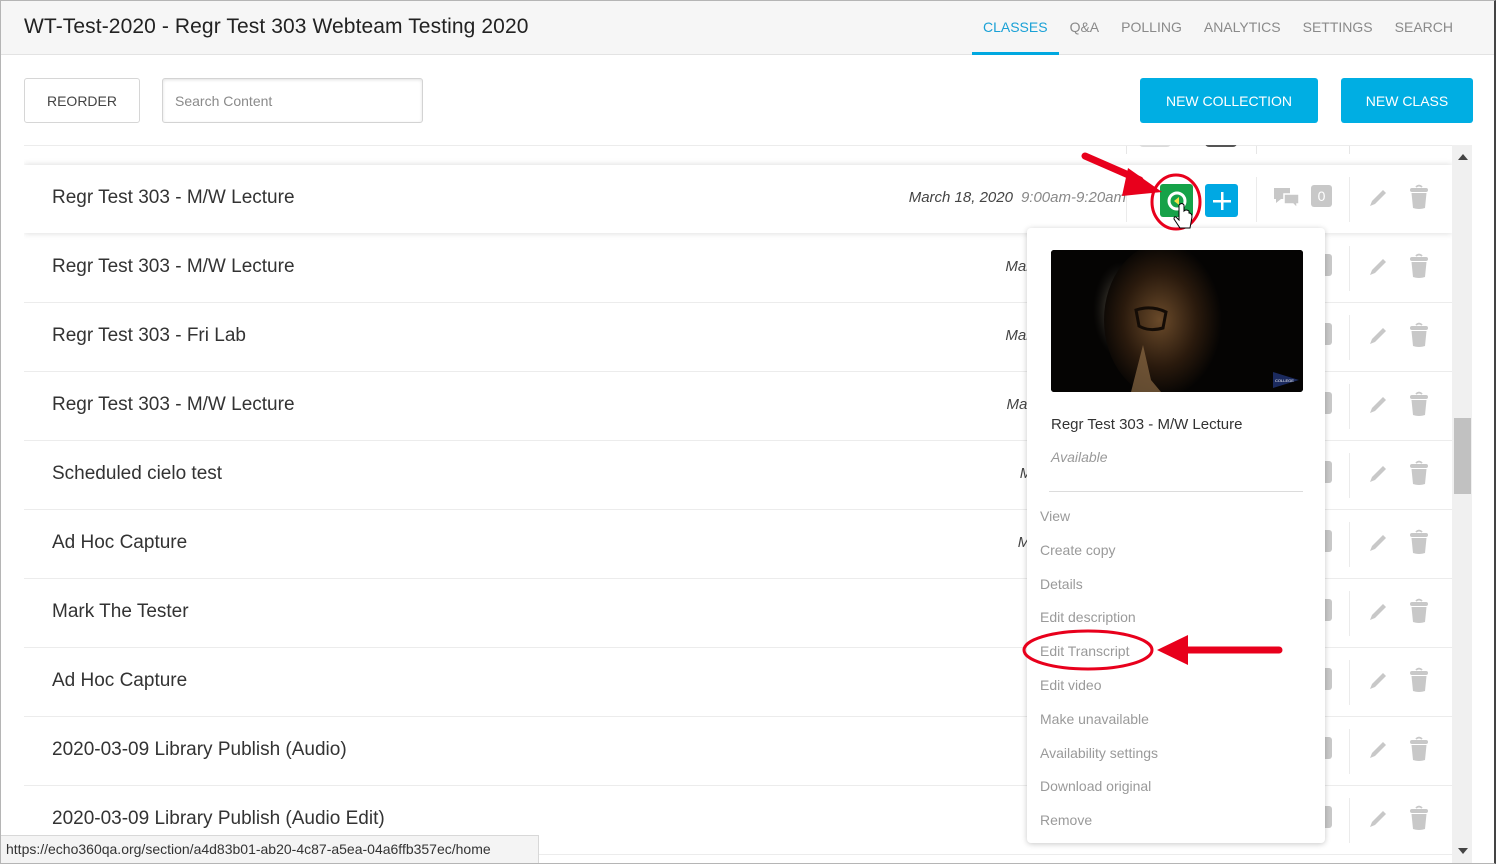 This screenshot has width=1496, height=864. I want to click on class-name: Regr Test 303 - Fri Lab, so click(149, 336).